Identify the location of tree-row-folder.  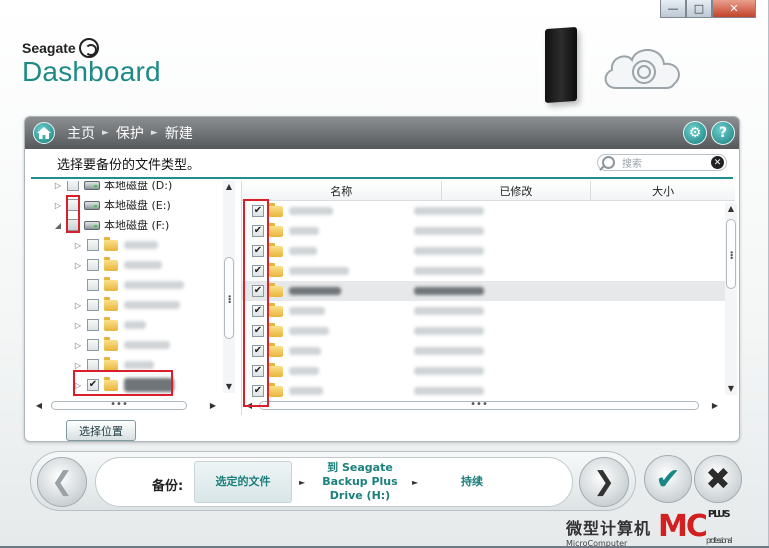
(136, 285).